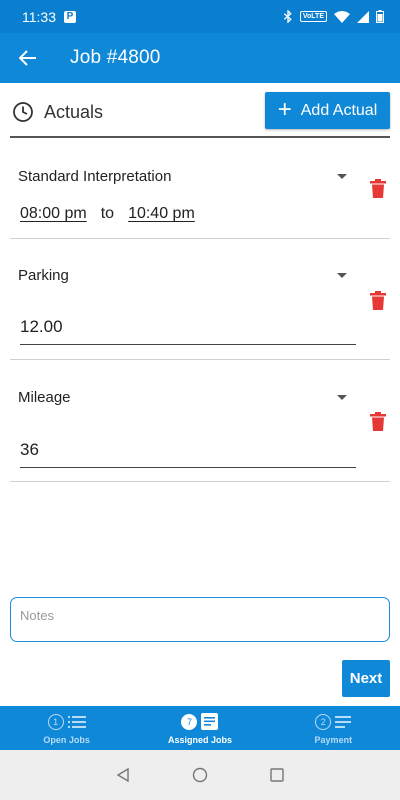 The image size is (400, 800). What do you see at coordinates (74, 111) in the screenshot?
I see `actuals-label: Actuals` at bounding box center [74, 111].